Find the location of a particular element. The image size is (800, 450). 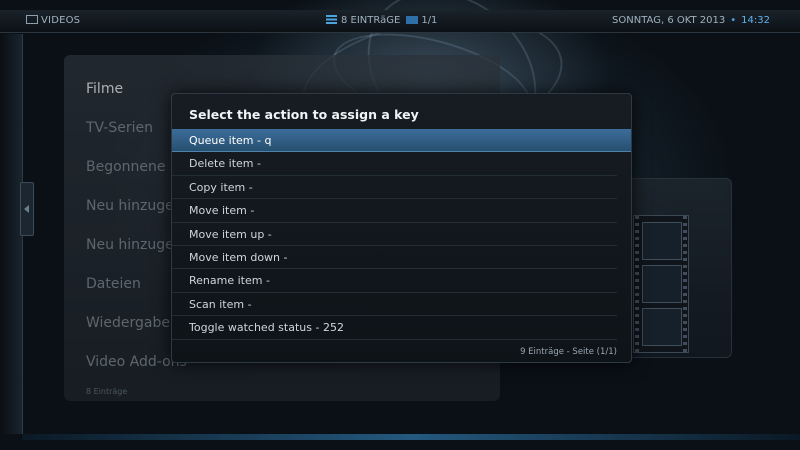

menu-item-tv-serien: TV-Serien is located at coordinates (119, 128).